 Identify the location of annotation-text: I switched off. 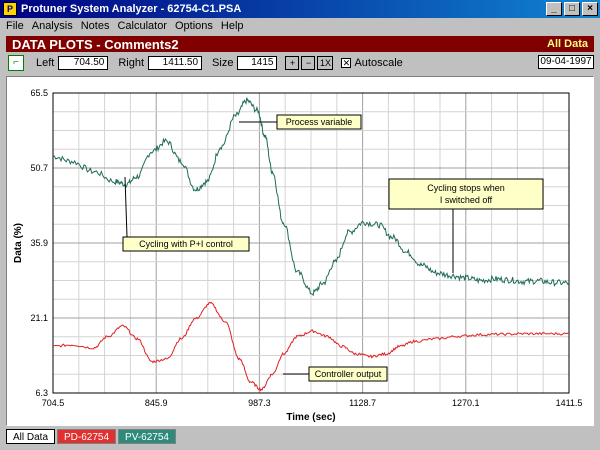
(466, 200).